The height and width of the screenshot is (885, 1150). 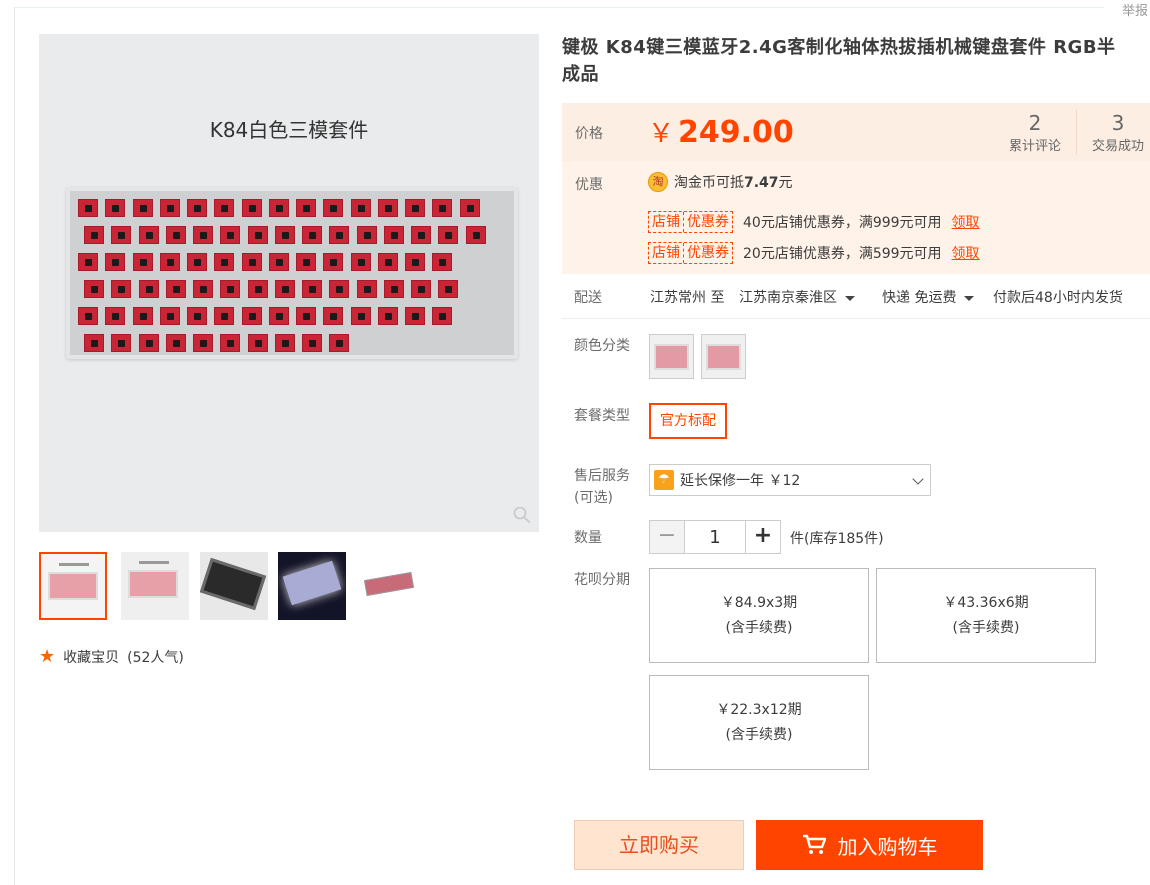 What do you see at coordinates (759, 710) in the screenshot?
I see `installment-amount: ￥22.3x12期` at bounding box center [759, 710].